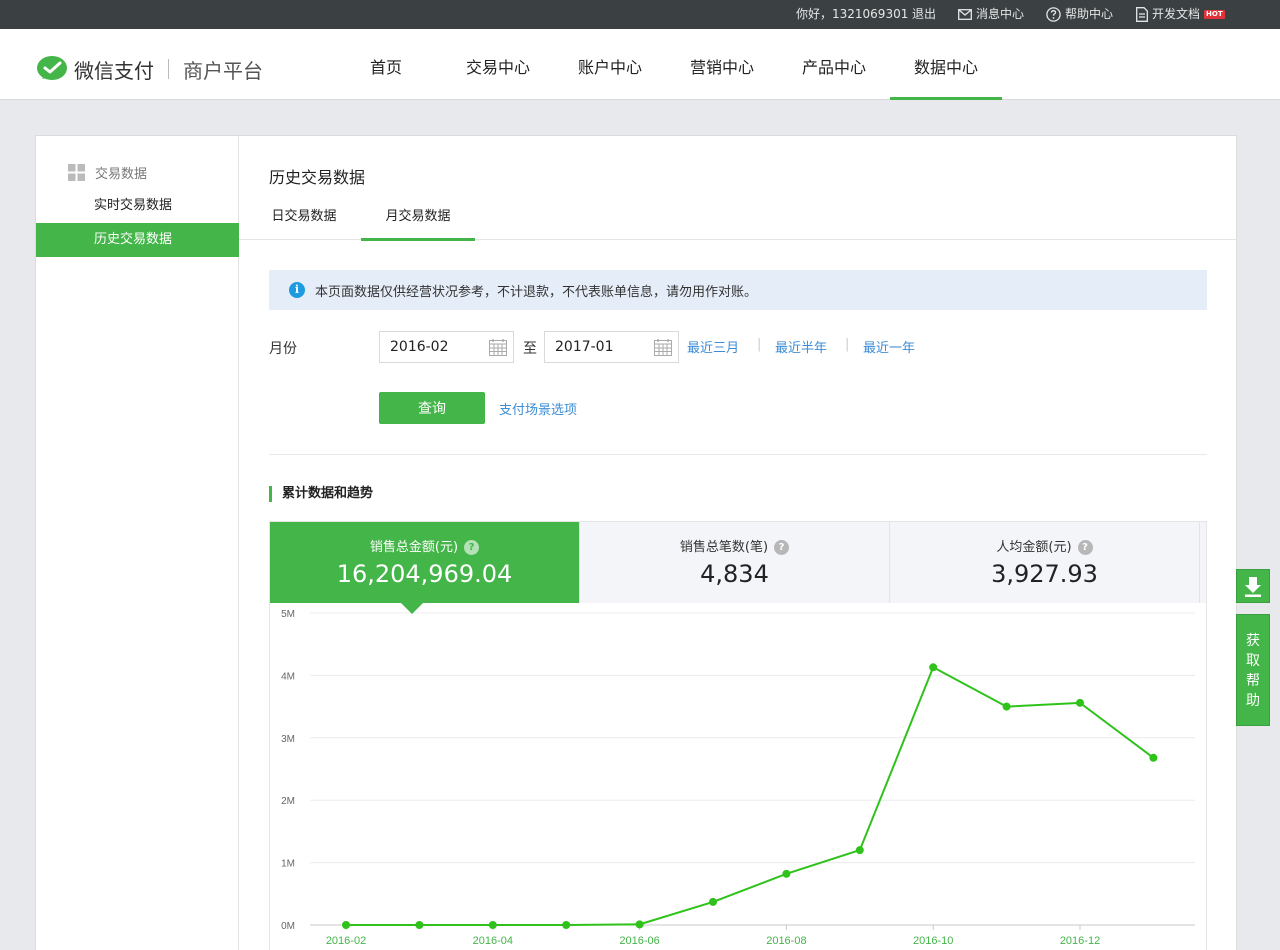 The height and width of the screenshot is (950, 1280). Describe the element at coordinates (738, 220) in the screenshot. I see `tab-bar: 日交易数据 月交易数据` at that location.